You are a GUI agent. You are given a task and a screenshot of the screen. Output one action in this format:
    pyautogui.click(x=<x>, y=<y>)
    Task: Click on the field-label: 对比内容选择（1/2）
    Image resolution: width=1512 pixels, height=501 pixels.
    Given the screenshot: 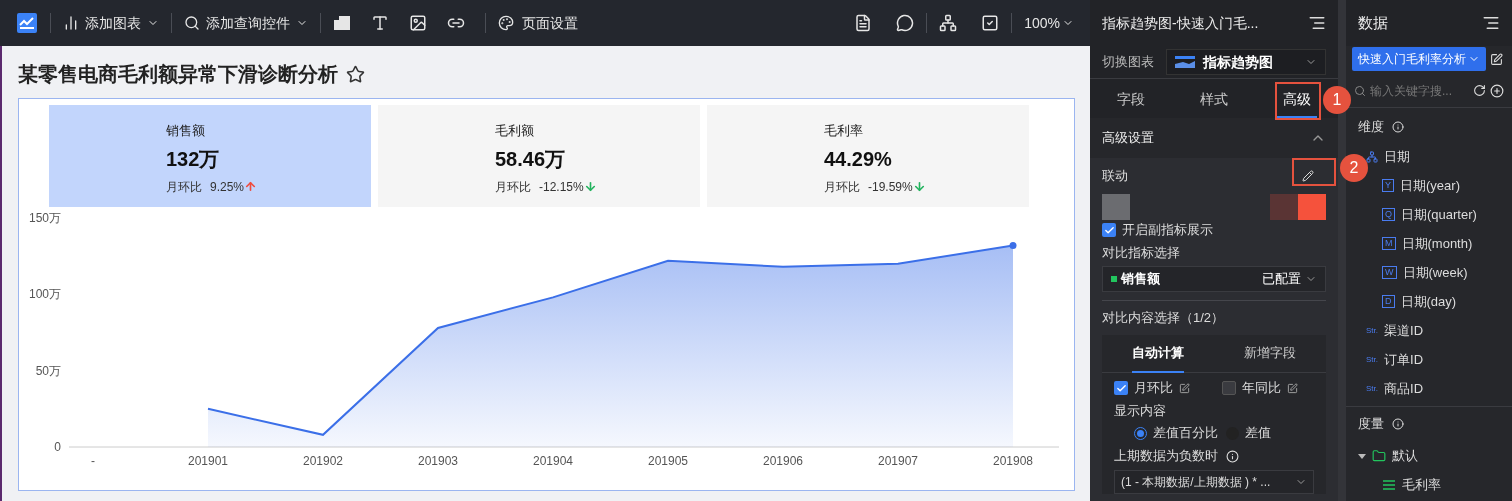 What is the action you would take?
    pyautogui.click(x=1163, y=318)
    